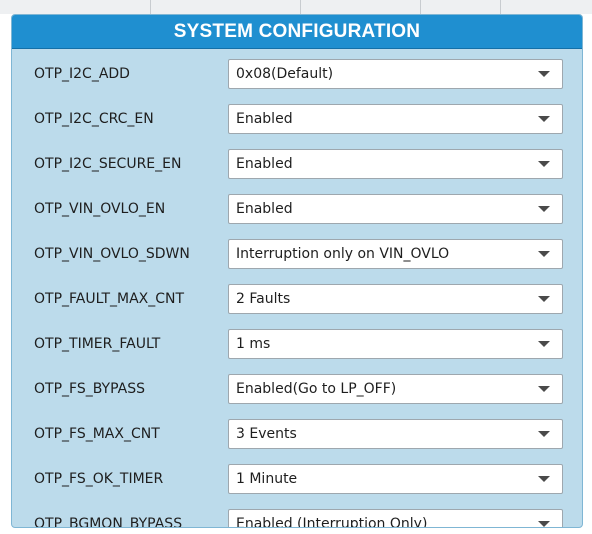  I want to click on otp-i2c-crc-en-select: Enabled, so click(395, 119).